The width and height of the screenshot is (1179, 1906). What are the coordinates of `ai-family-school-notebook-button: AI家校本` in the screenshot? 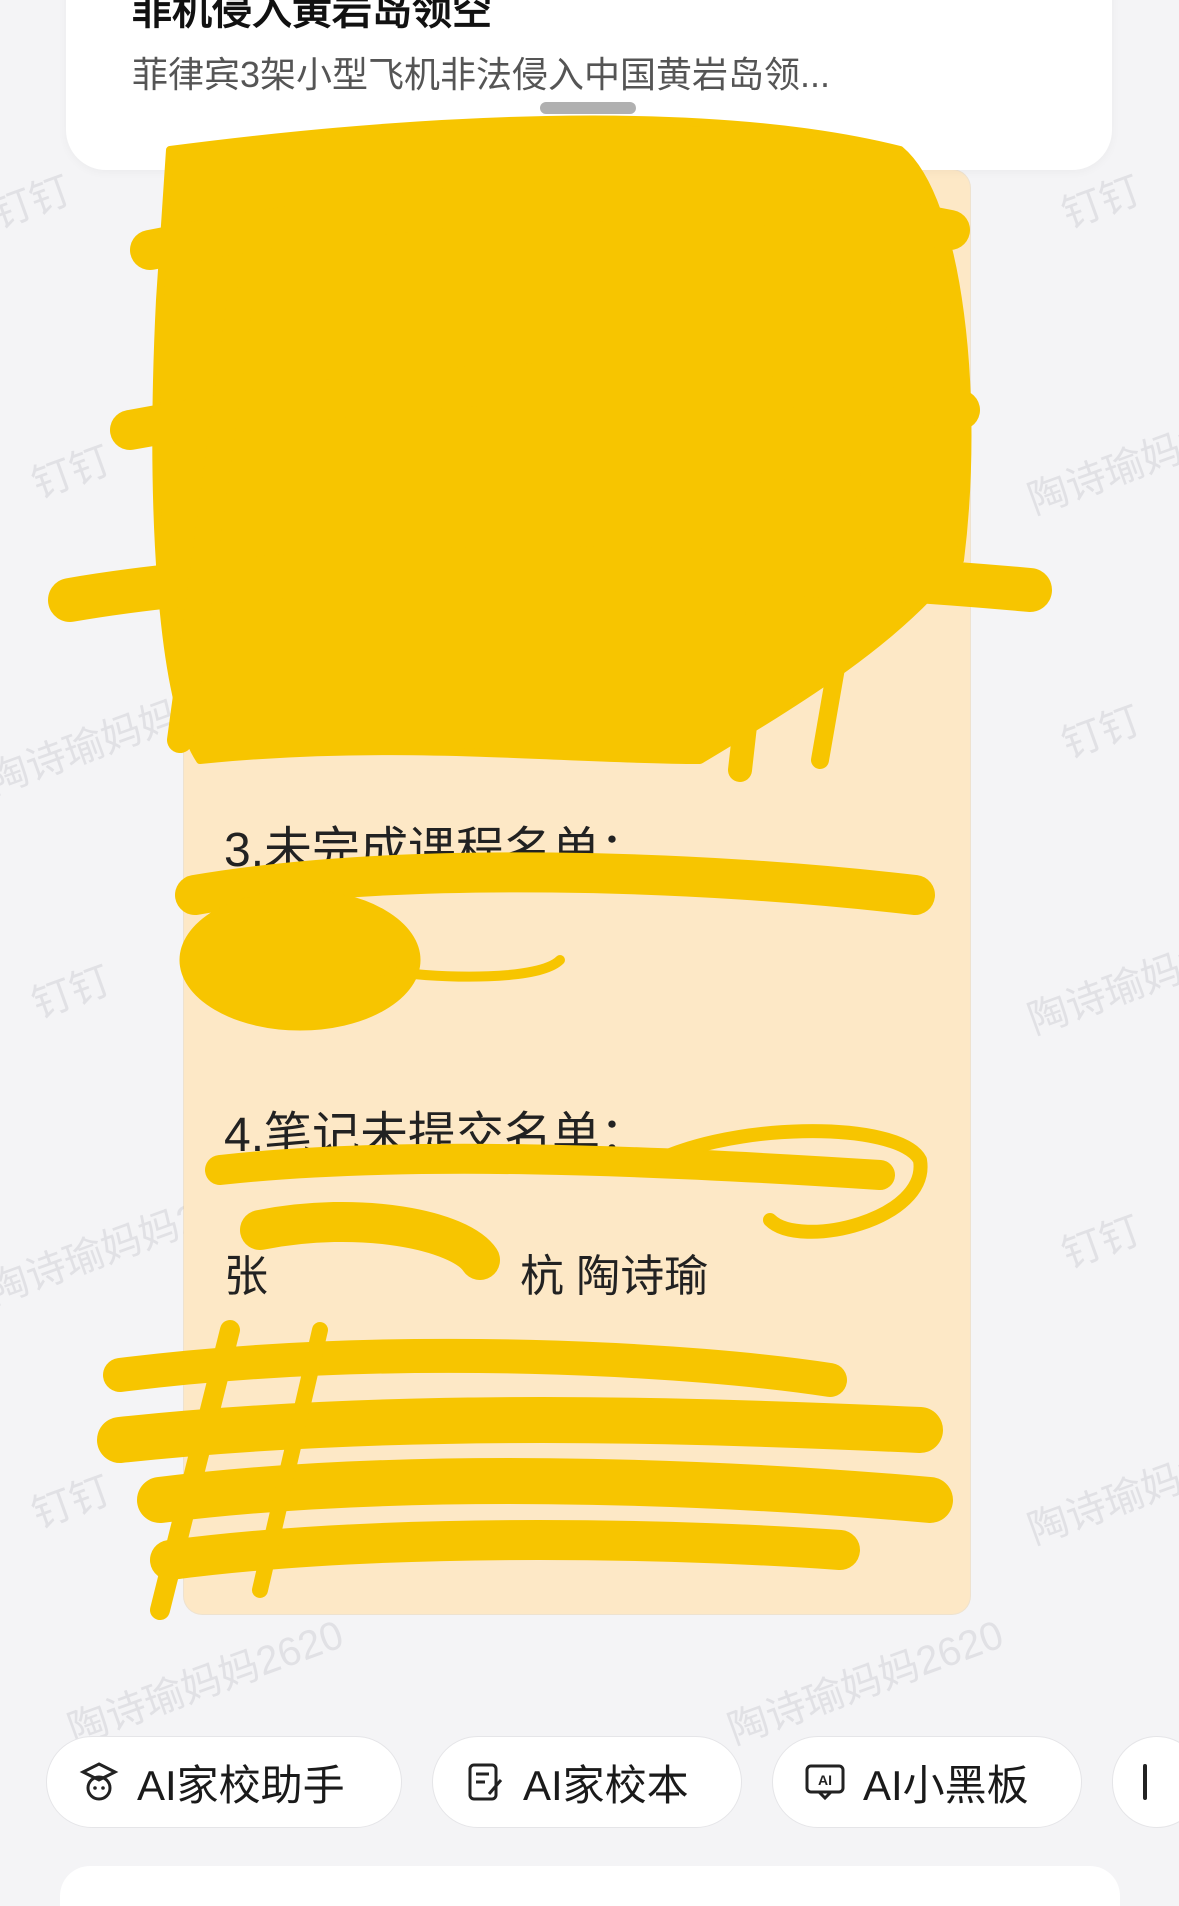 It's located at (587, 1782).